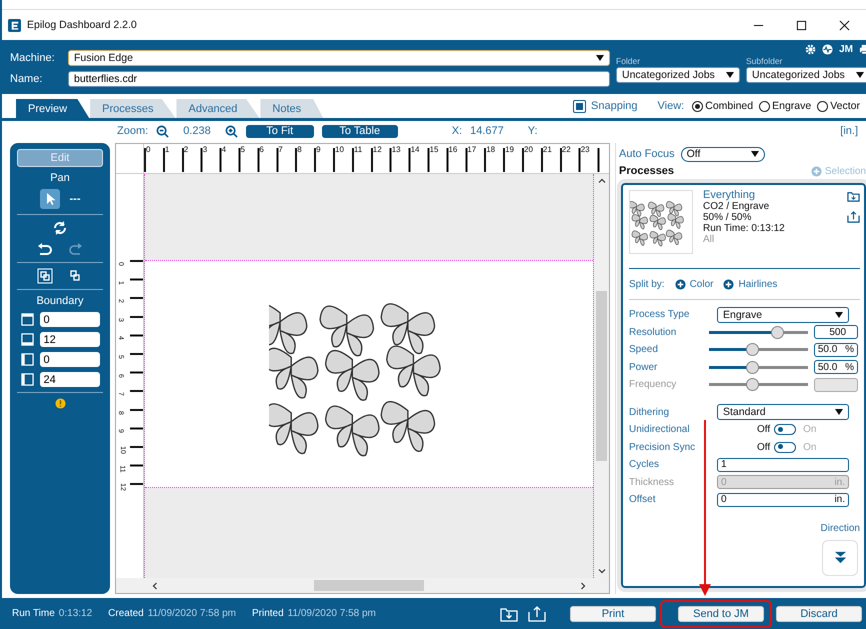 This screenshot has width=866, height=629. I want to click on close-icon, so click(844, 25).